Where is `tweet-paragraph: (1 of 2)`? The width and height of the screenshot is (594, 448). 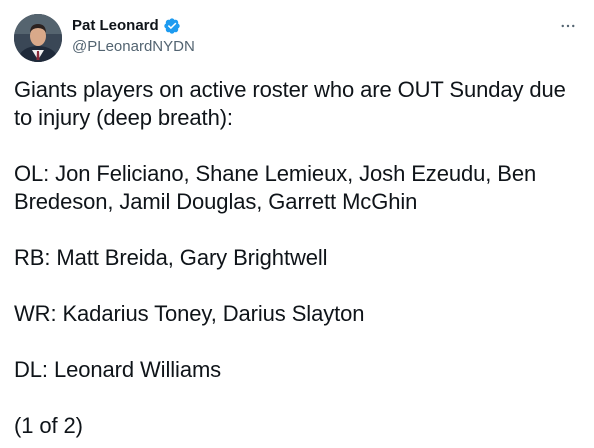 tweet-paragraph: (1 of 2) is located at coordinates (48, 425).